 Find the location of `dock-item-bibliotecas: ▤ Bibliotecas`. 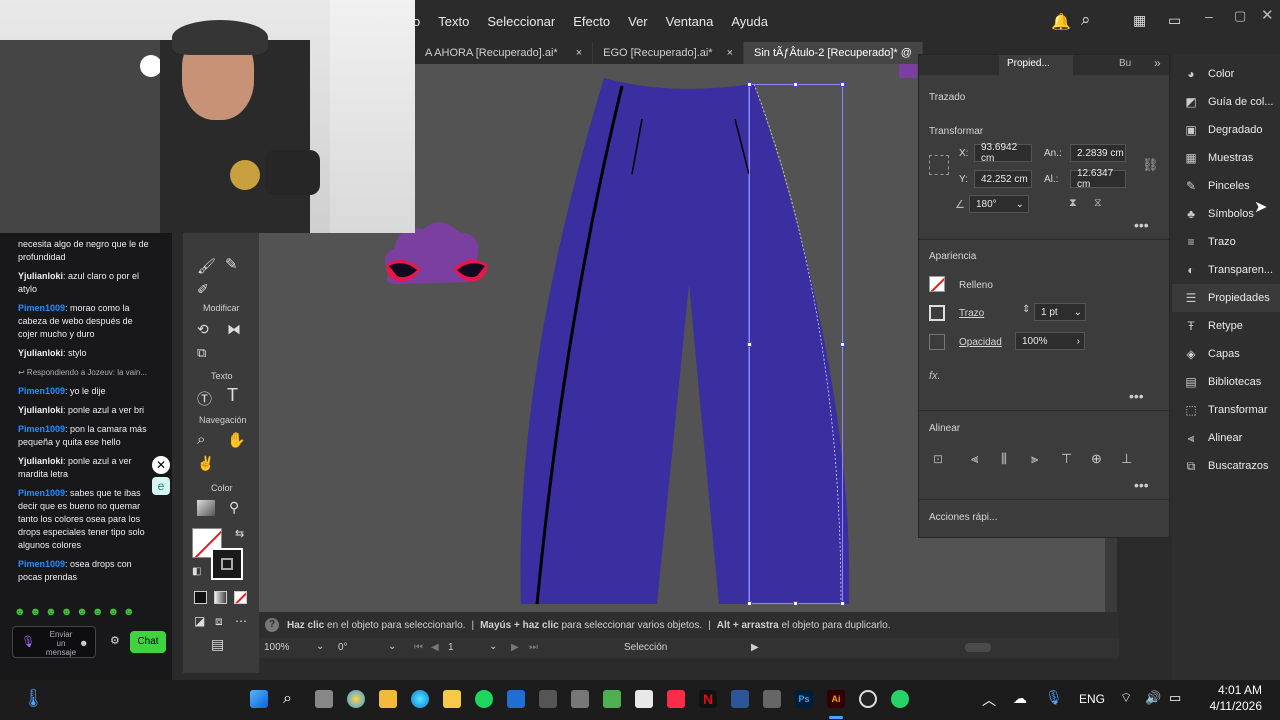

dock-item-bibliotecas: ▤ Bibliotecas is located at coordinates (1226, 382).